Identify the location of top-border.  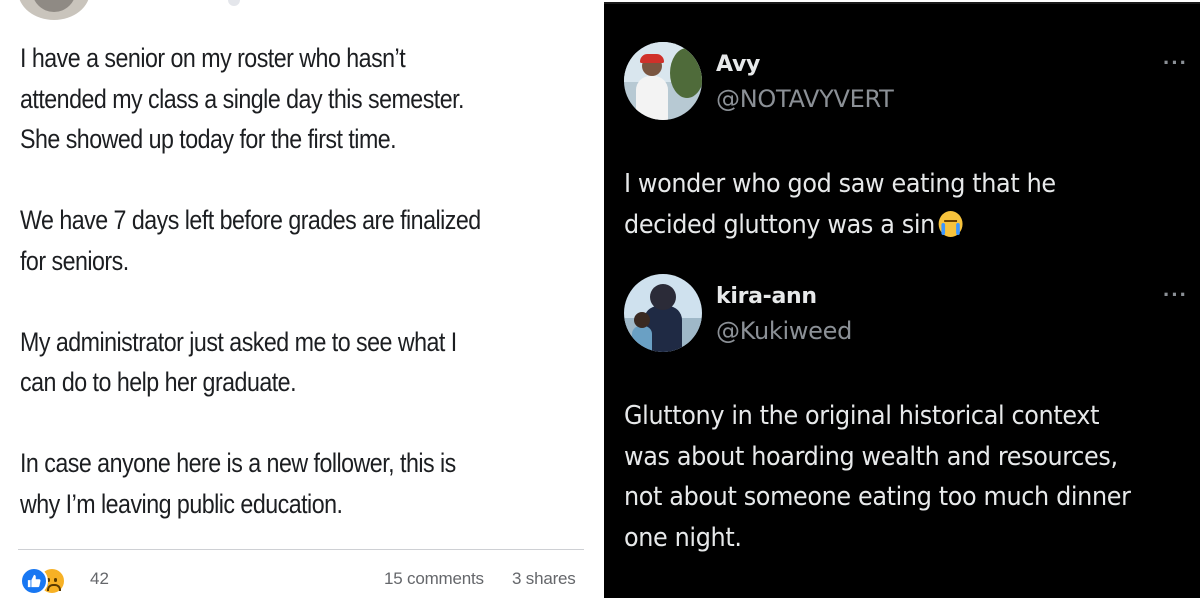
(902, 3).